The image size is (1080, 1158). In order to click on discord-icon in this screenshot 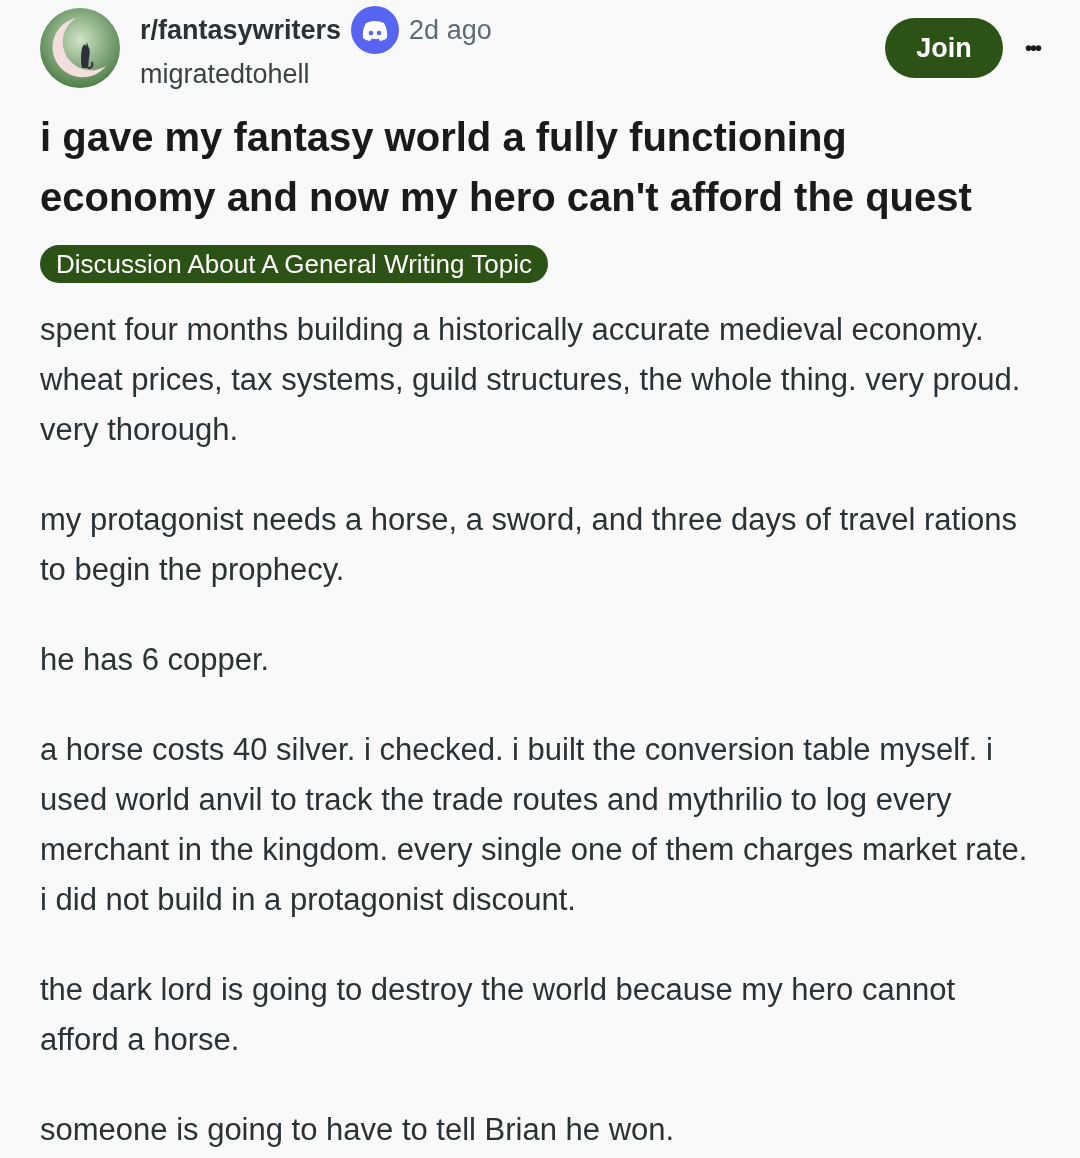, I will do `click(375, 30)`.